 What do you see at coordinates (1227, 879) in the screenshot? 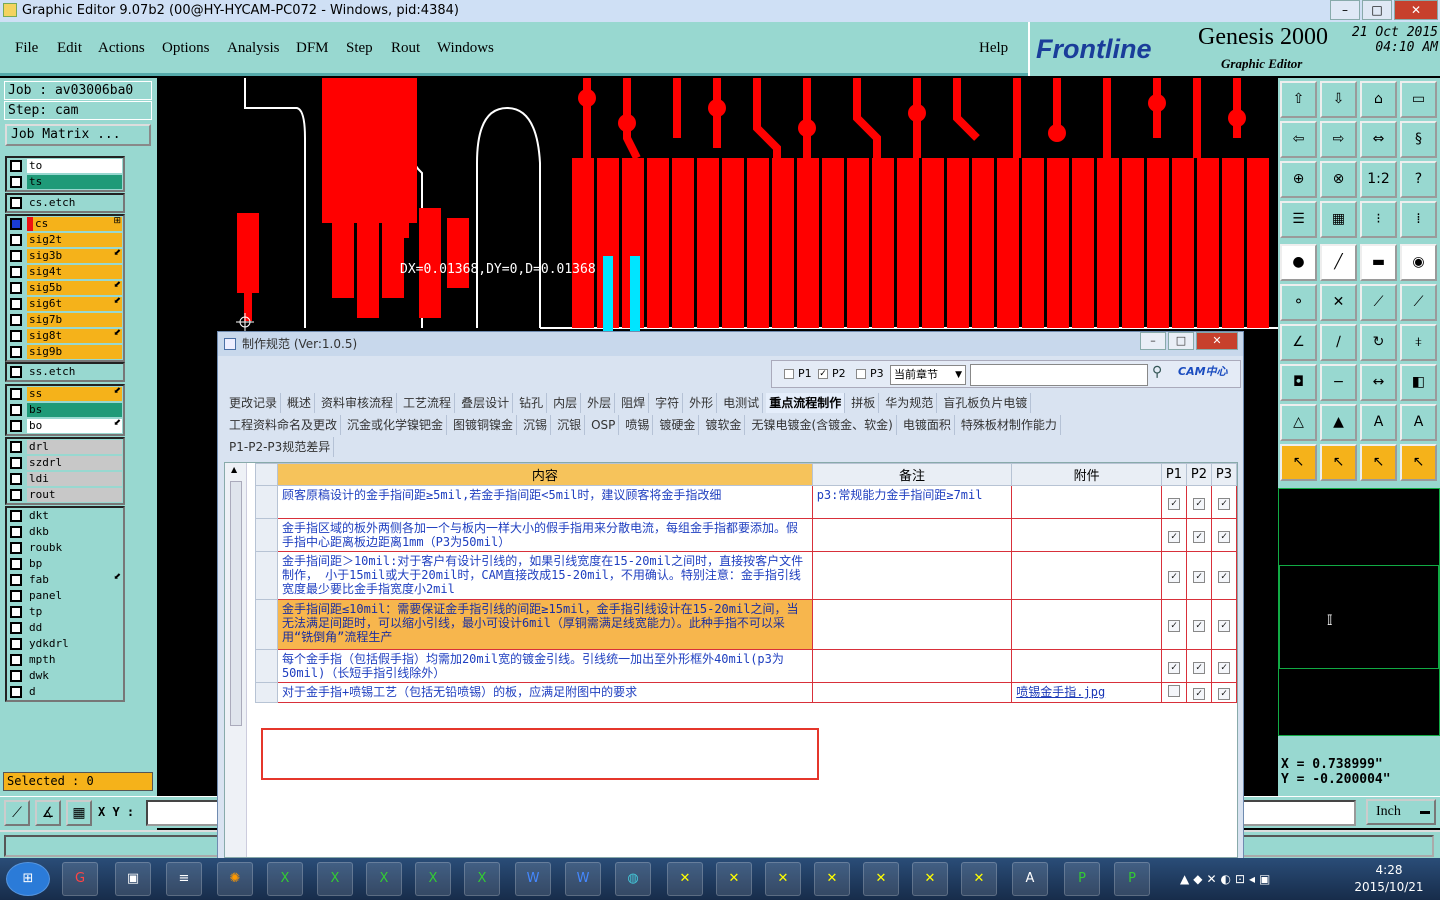
I see `tray-icons: ▲◆✕◐⊡◂▣` at bounding box center [1227, 879].